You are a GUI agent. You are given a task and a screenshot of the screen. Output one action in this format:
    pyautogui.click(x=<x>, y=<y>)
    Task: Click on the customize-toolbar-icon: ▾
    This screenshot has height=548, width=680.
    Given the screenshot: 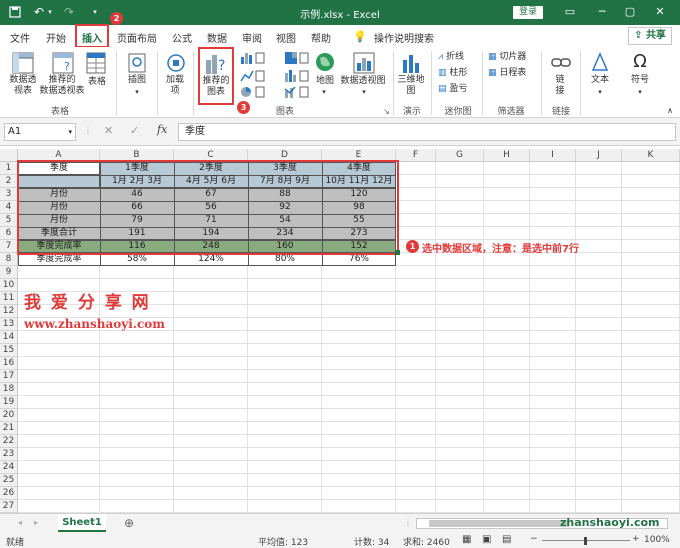 What is the action you would take?
    pyautogui.click(x=95, y=12)
    